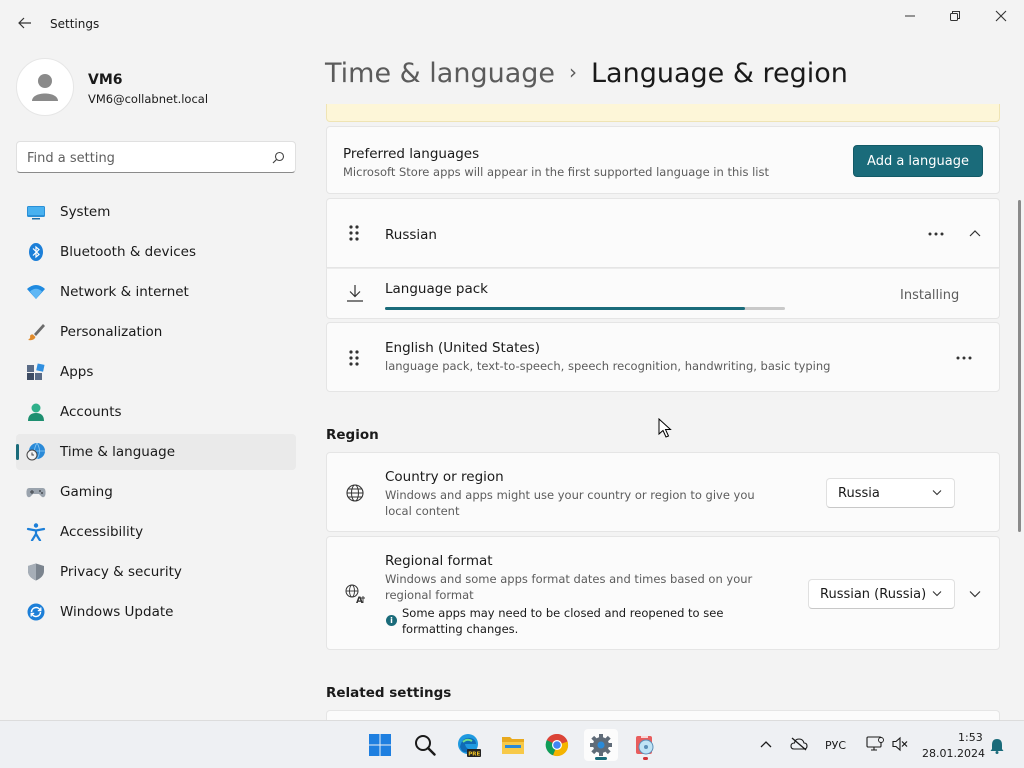 The height and width of the screenshot is (768, 1024). Describe the element at coordinates (953, 753) in the screenshot. I see `clock-date: 28.01.2024` at that location.